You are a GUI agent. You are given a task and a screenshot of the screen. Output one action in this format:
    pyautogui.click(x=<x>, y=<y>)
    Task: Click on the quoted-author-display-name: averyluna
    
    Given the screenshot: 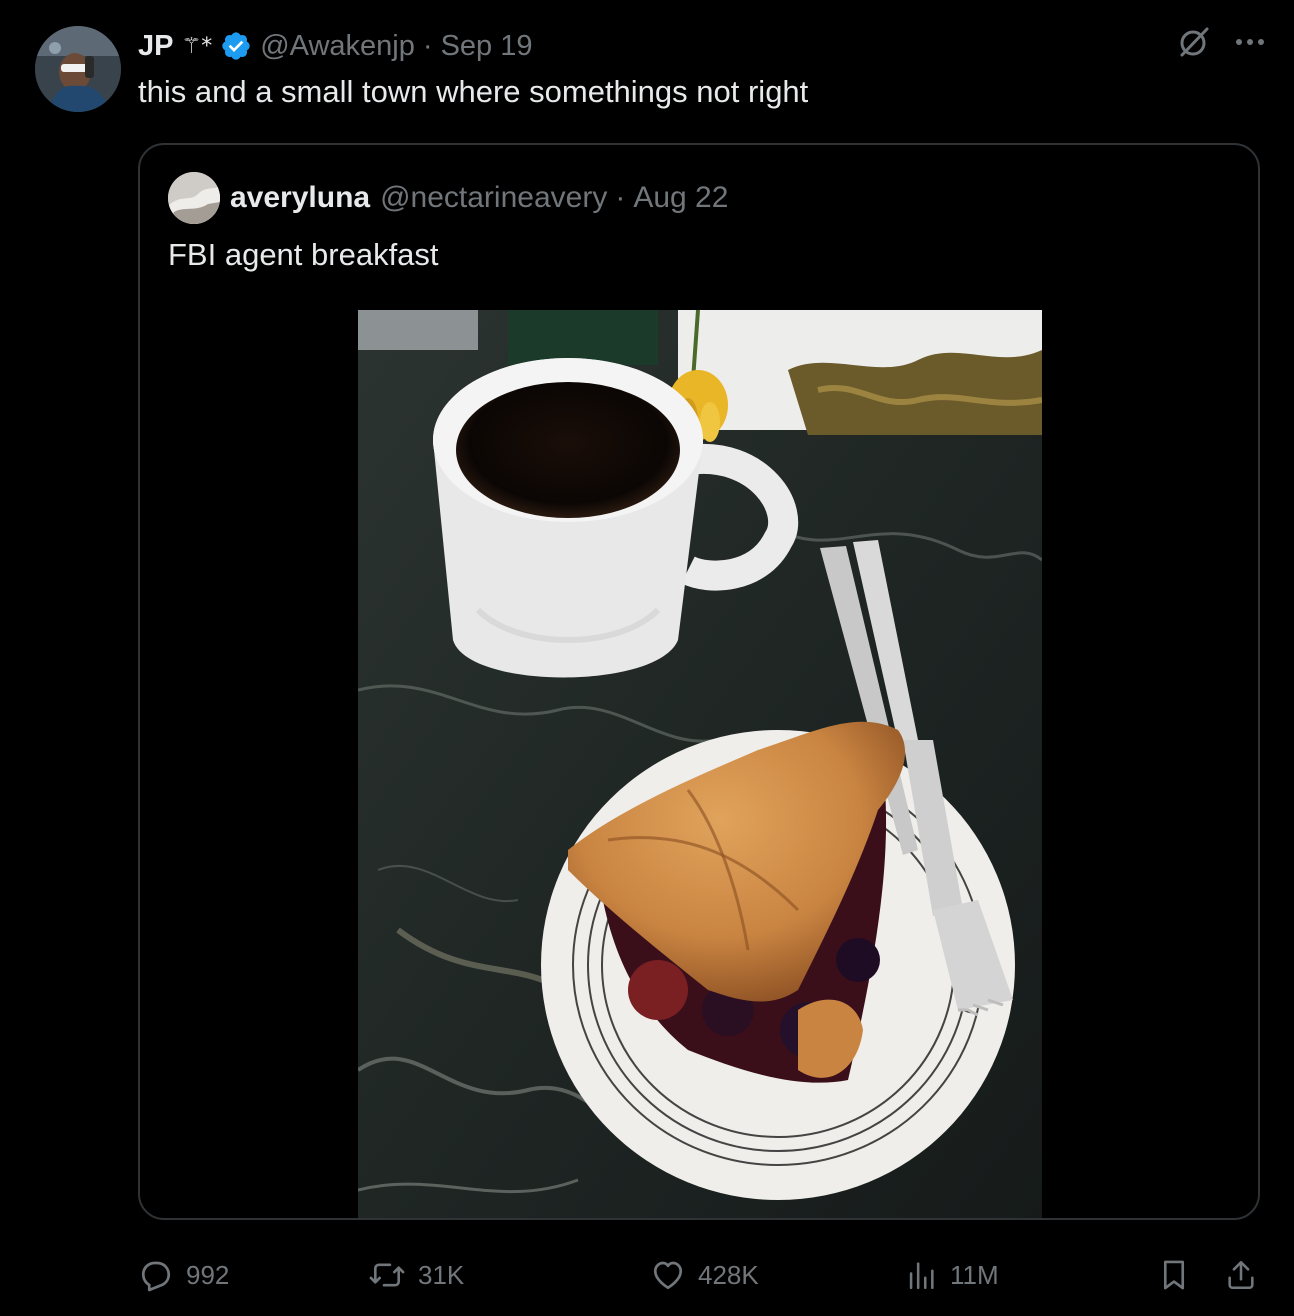 What is the action you would take?
    pyautogui.click(x=300, y=198)
    